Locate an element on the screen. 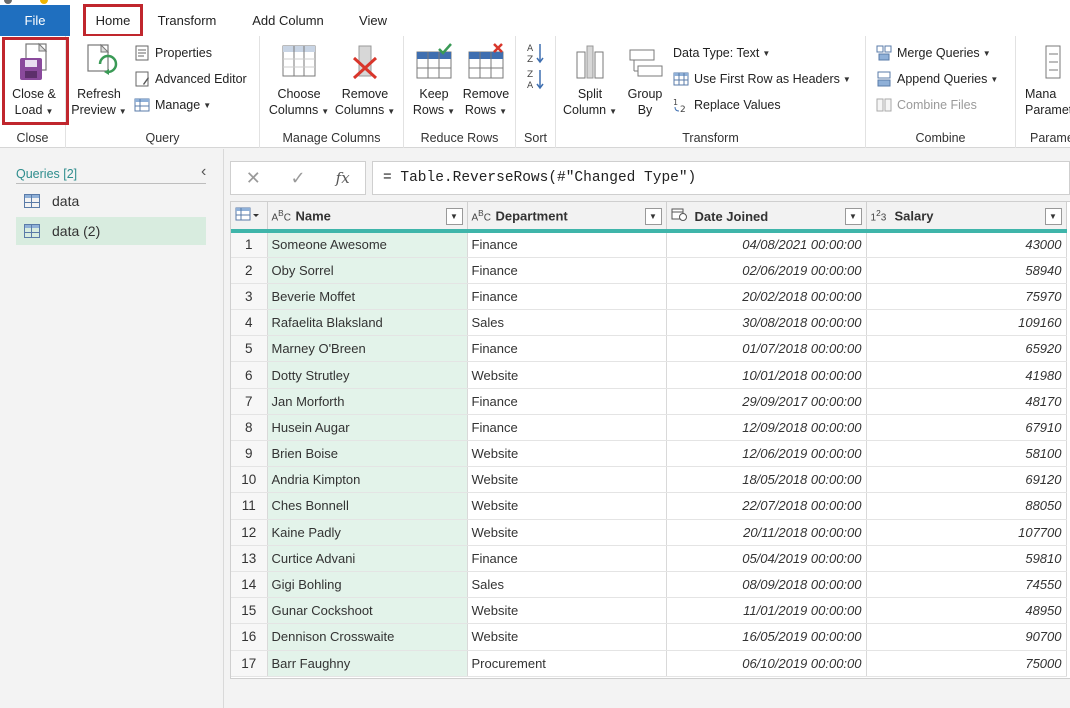 The width and height of the screenshot is (1070, 708). date-joined-cell: 20/11/2018 00:00:00 is located at coordinates (766, 532).